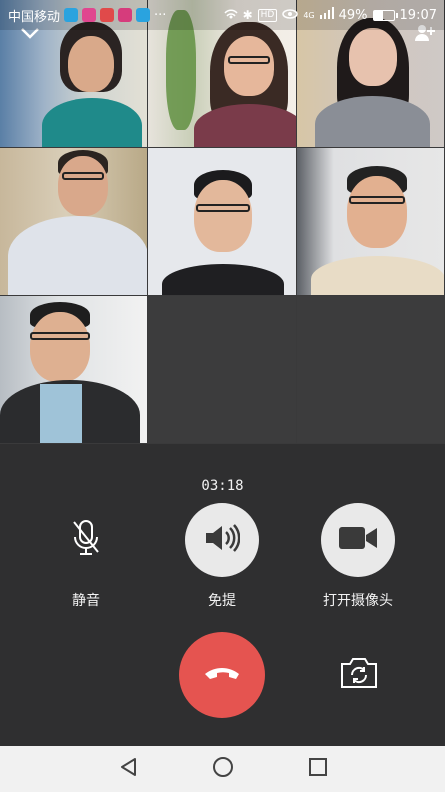 The image size is (445, 792). I want to click on switch-camera-button, so click(359, 675).